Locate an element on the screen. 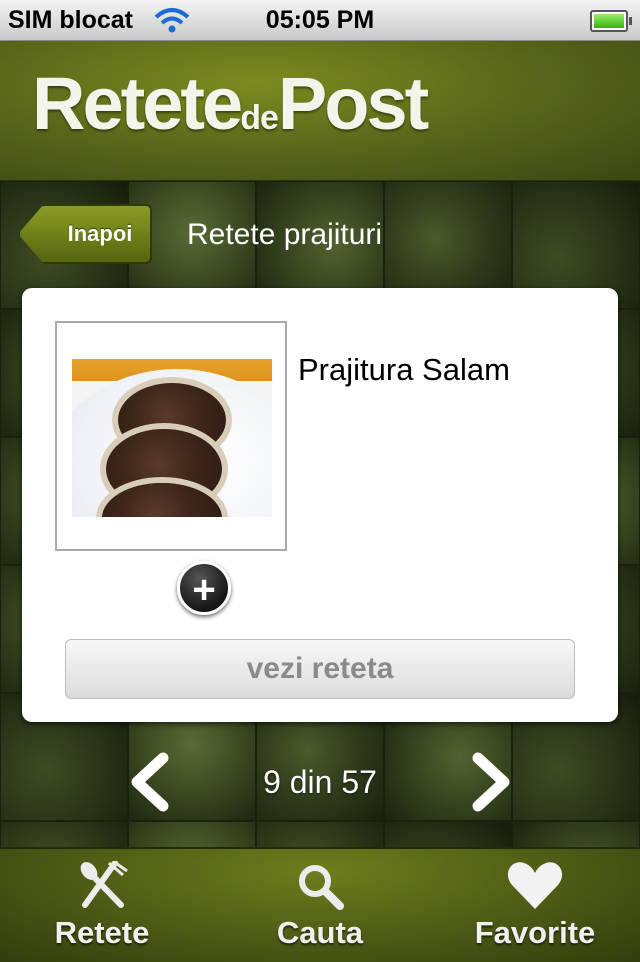 This screenshot has height=962, width=640. back-button: Inapoi is located at coordinates (85, 234).